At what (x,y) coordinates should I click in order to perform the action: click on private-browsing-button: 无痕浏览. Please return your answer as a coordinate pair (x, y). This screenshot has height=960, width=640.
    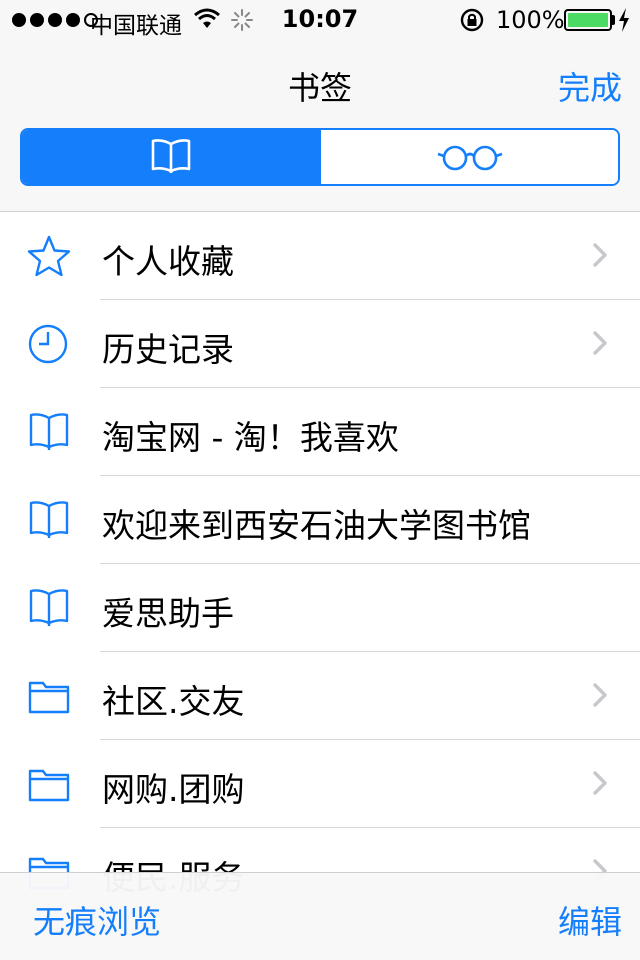
    Looking at the image, I should click on (97, 920).